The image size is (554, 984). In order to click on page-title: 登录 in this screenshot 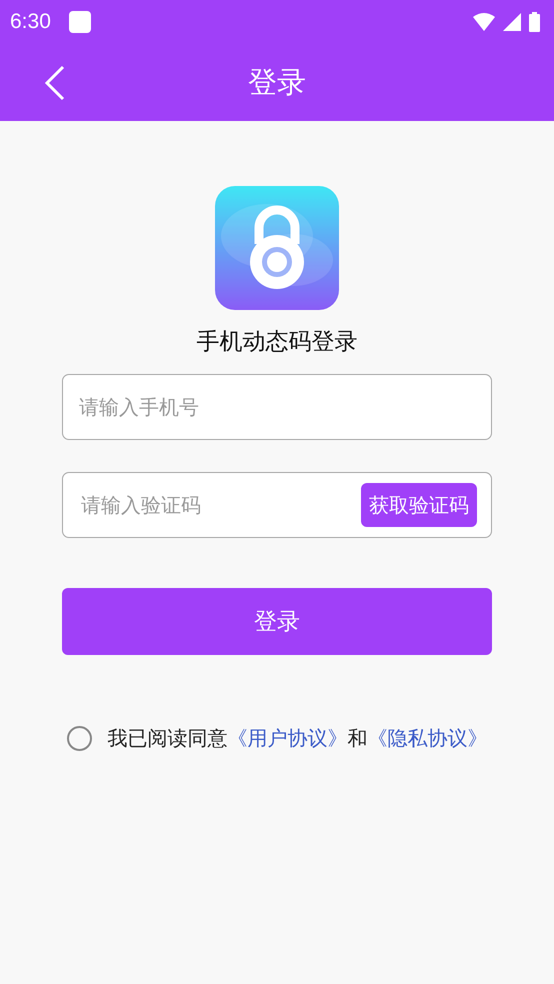, I will do `click(277, 82)`.